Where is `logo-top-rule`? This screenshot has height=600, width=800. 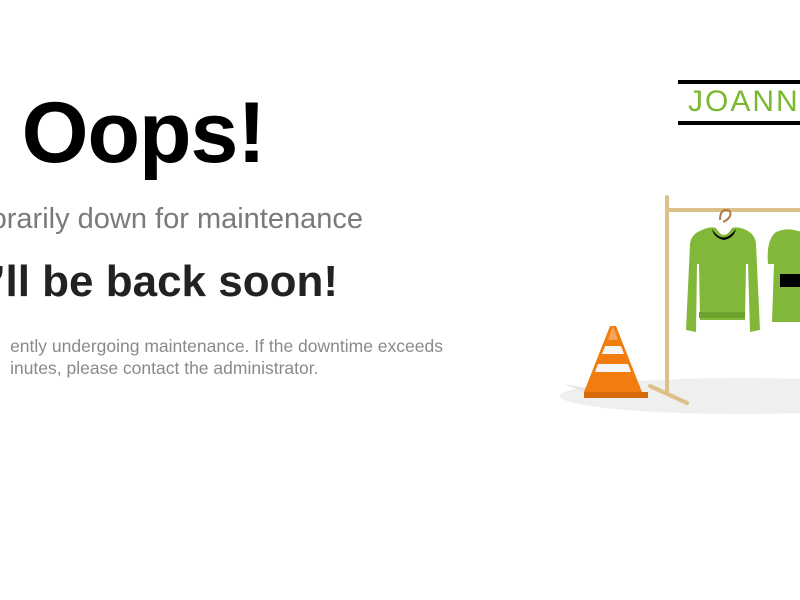 logo-top-rule is located at coordinates (739, 82).